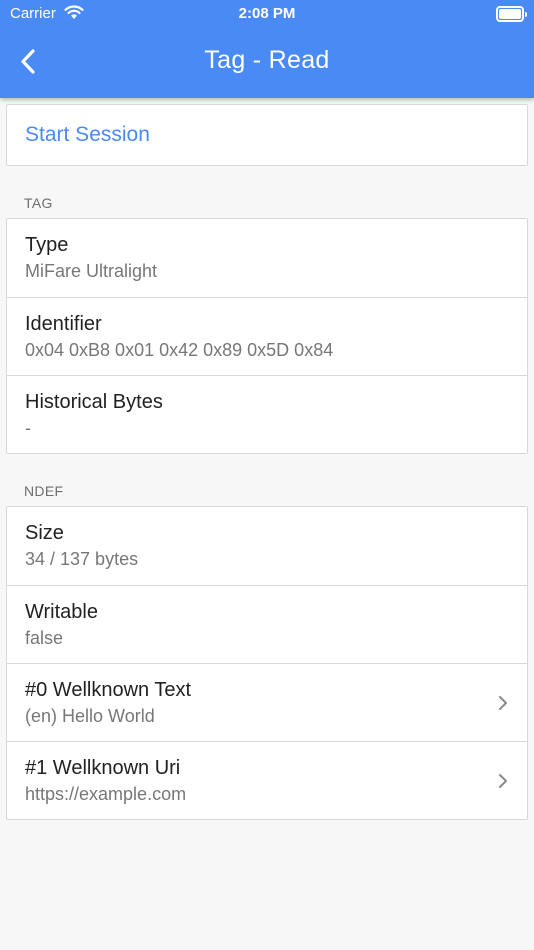  Describe the element at coordinates (267, 258) in the screenshot. I see `list-item-type: Type MiFare Ultralight` at that location.